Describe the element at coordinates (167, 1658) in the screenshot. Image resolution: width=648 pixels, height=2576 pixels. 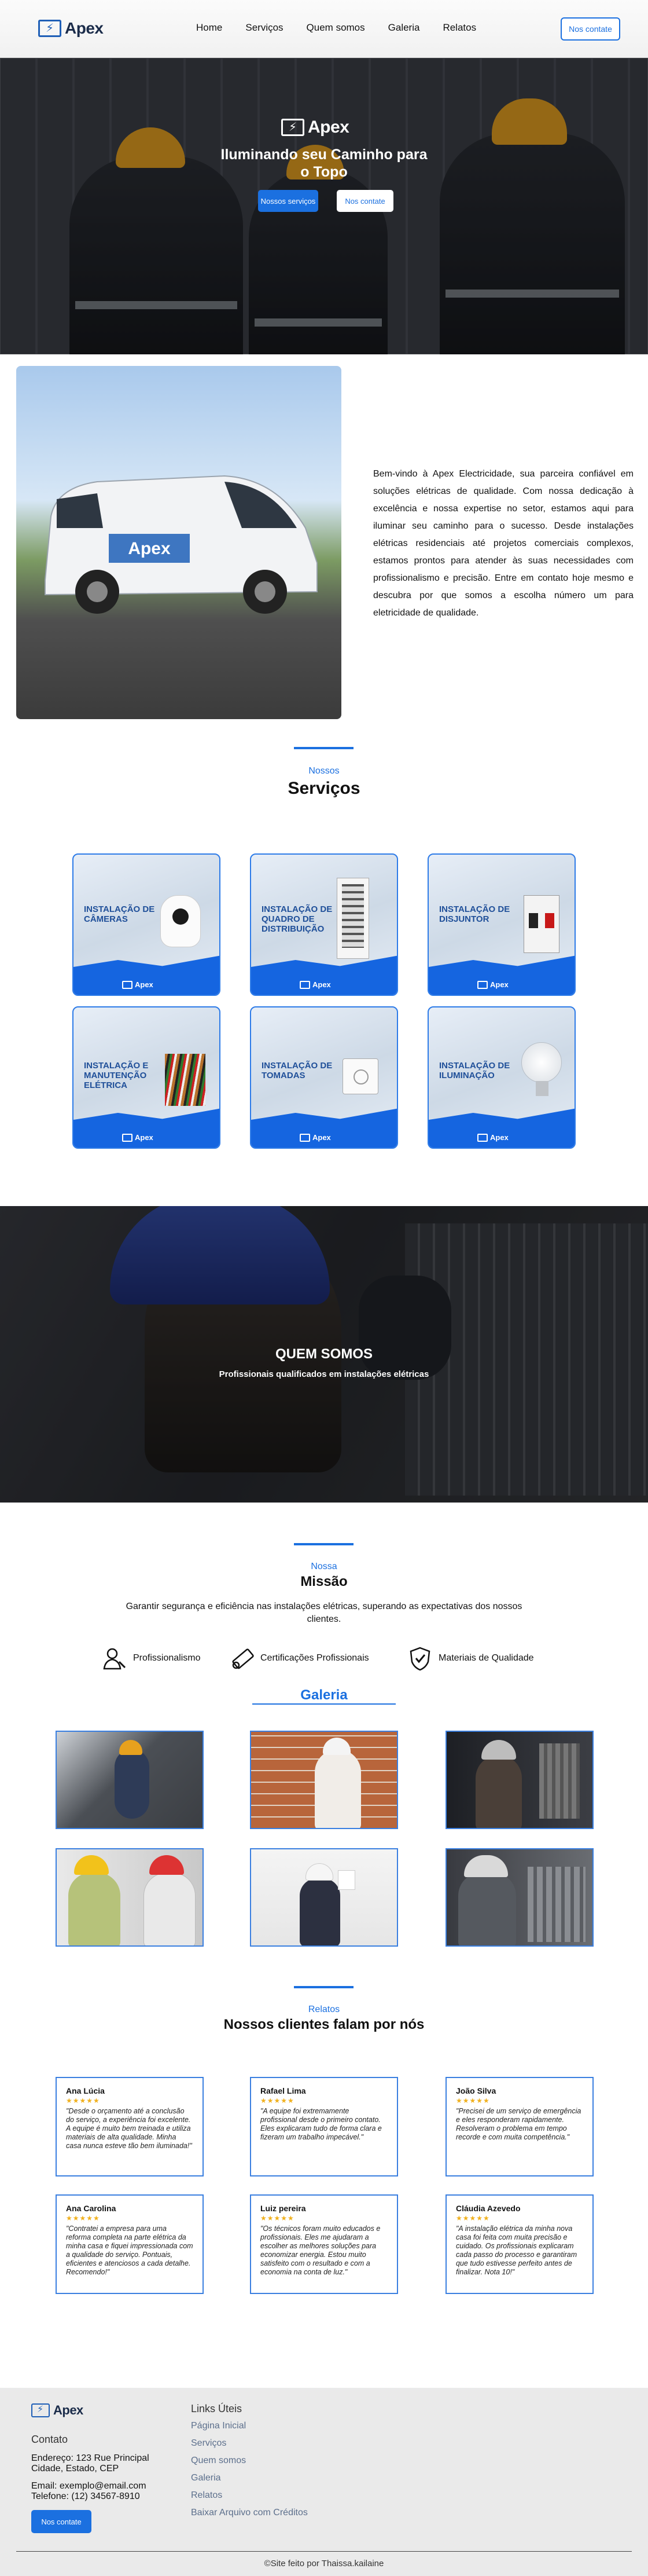
I see `value-label: Profissionalismo` at that location.